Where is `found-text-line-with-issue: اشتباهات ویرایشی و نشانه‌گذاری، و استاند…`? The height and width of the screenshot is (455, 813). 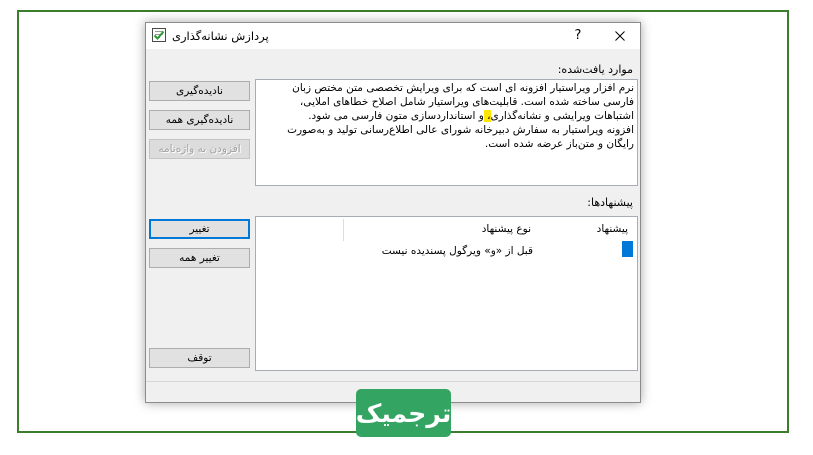 found-text-line-with-issue: اشتباهات ویرایشی و نشانه‌گذاری، و استاند… is located at coordinates (446, 116).